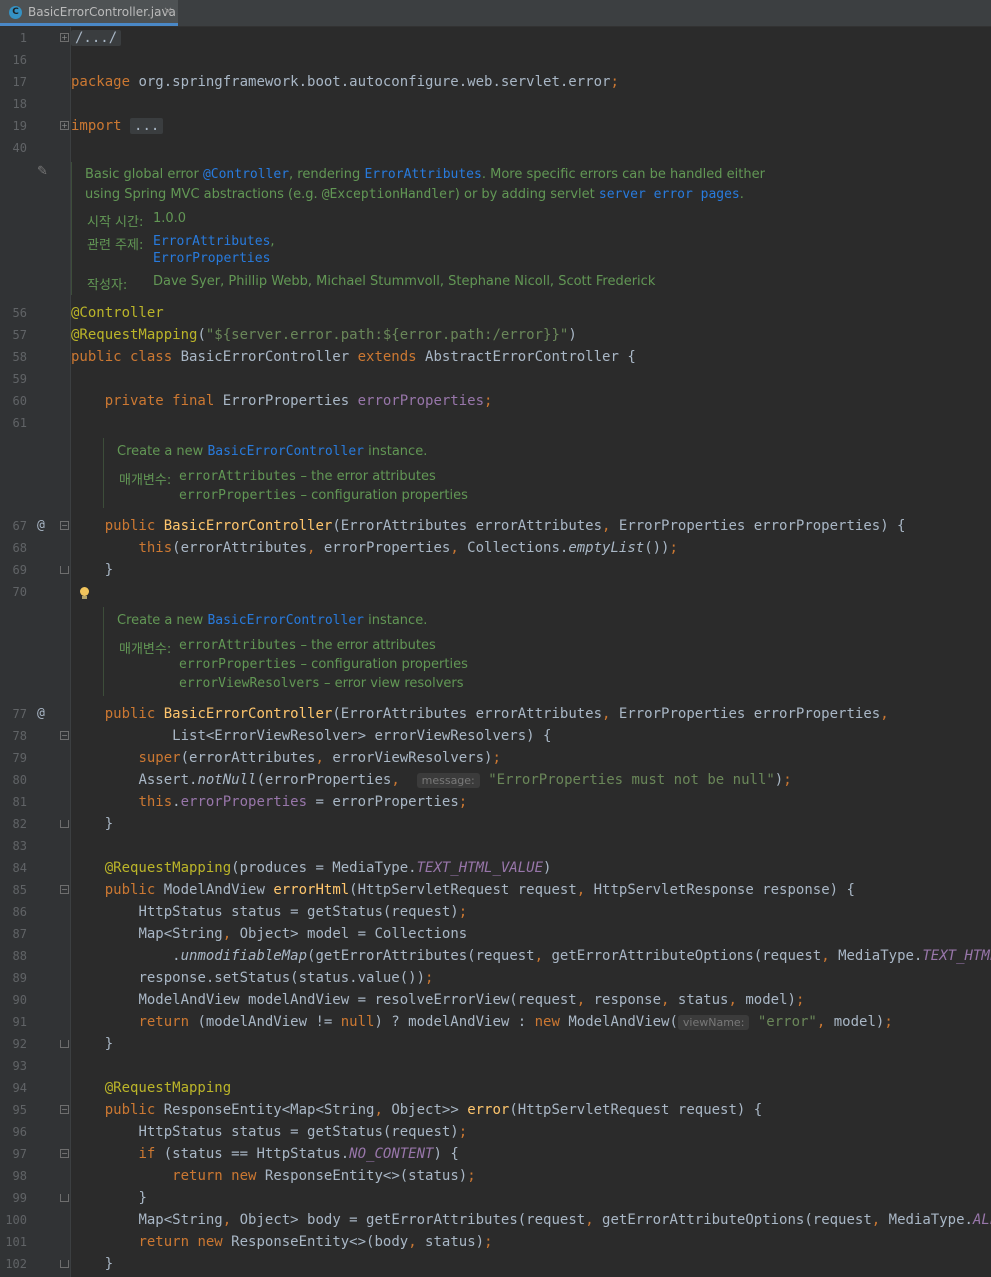 Image resolution: width=991 pixels, height=1277 pixels. Describe the element at coordinates (19, 1022) in the screenshot. I see `line-number: 91` at that location.